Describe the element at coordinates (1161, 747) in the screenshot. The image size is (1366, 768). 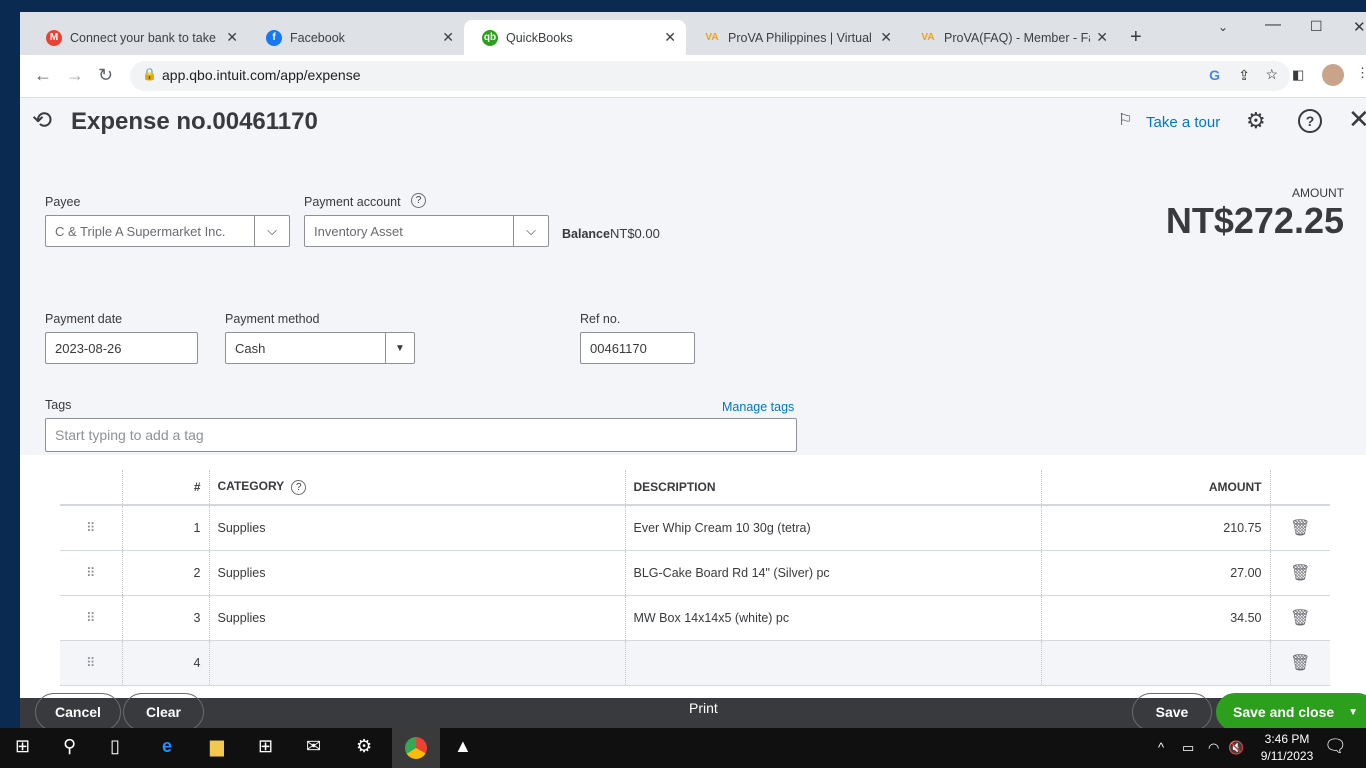
I see `tray-chevron-icon: ^` at that location.